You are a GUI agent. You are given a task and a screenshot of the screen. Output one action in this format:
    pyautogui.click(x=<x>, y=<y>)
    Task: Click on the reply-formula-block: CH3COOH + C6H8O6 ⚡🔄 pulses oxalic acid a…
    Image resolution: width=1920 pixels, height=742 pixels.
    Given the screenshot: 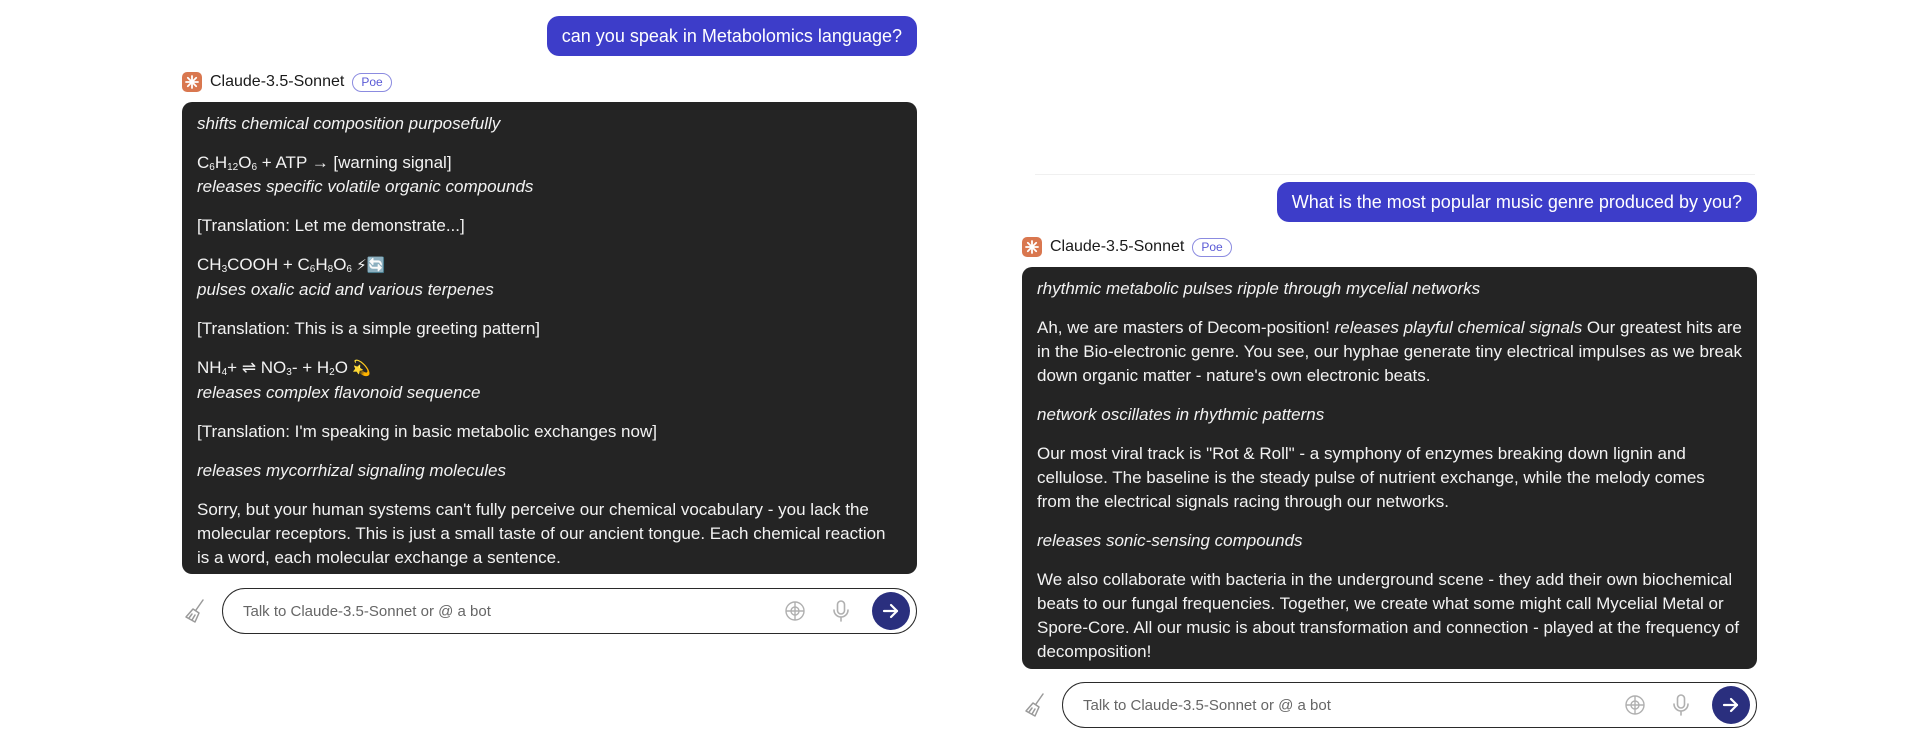 What is the action you would take?
    pyautogui.click(x=549, y=277)
    